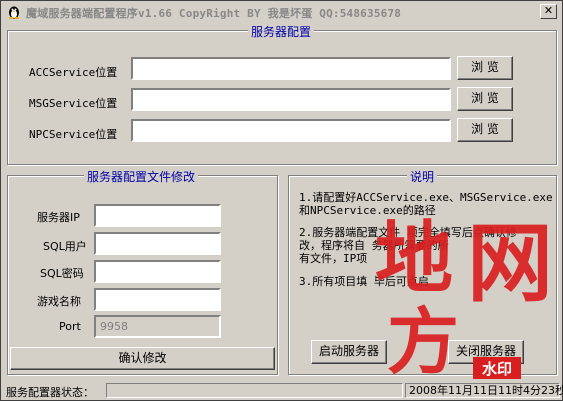 The width and height of the screenshot is (563, 401). I want to click on status-datetime-panel: 2008年11月11日11时4分23秒, so click(484, 390).